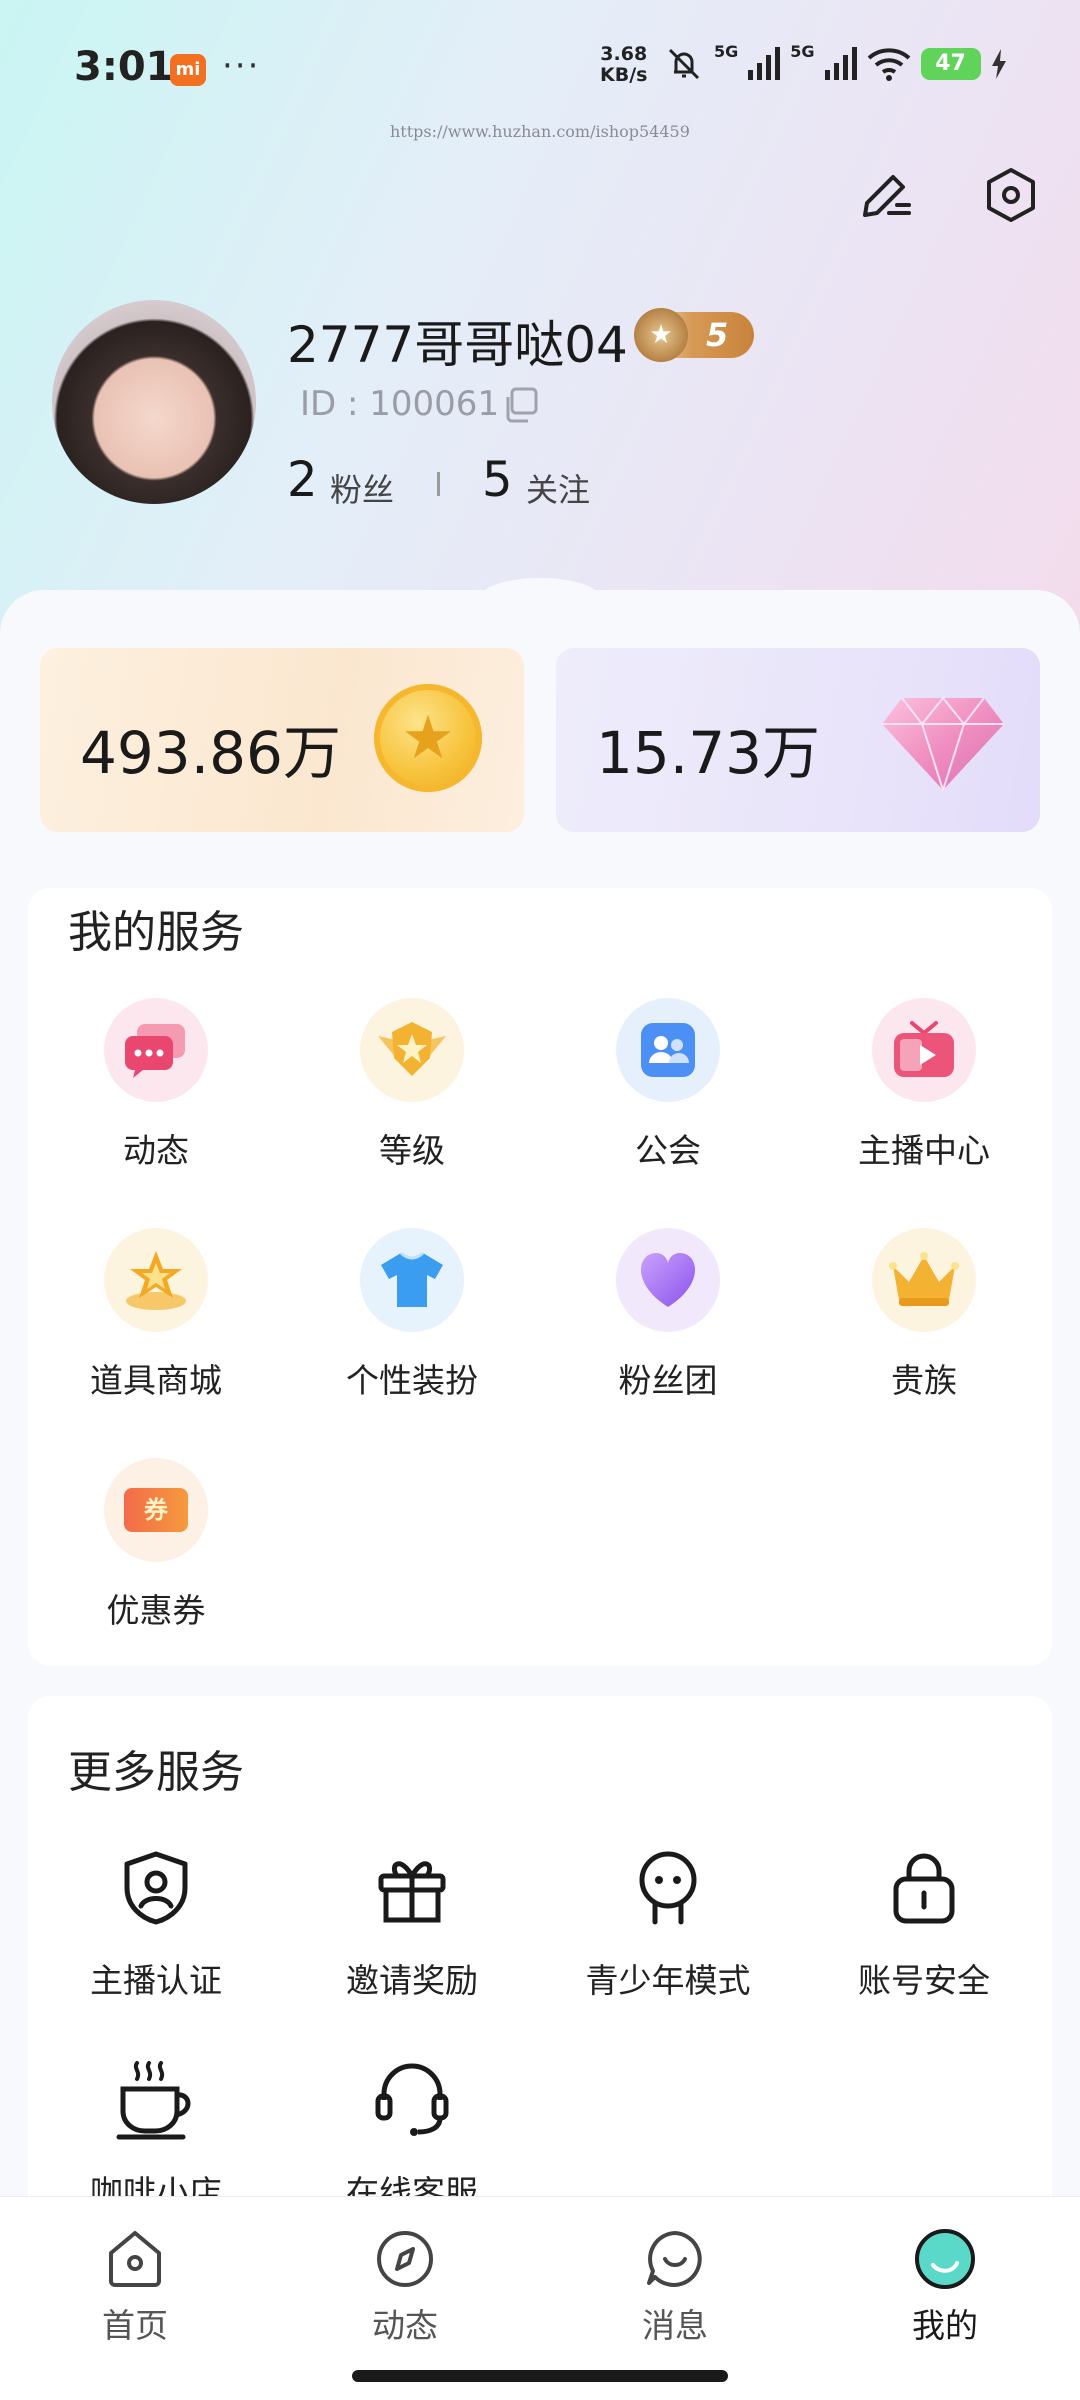  What do you see at coordinates (684, 64) in the screenshot?
I see `mute-icon` at bounding box center [684, 64].